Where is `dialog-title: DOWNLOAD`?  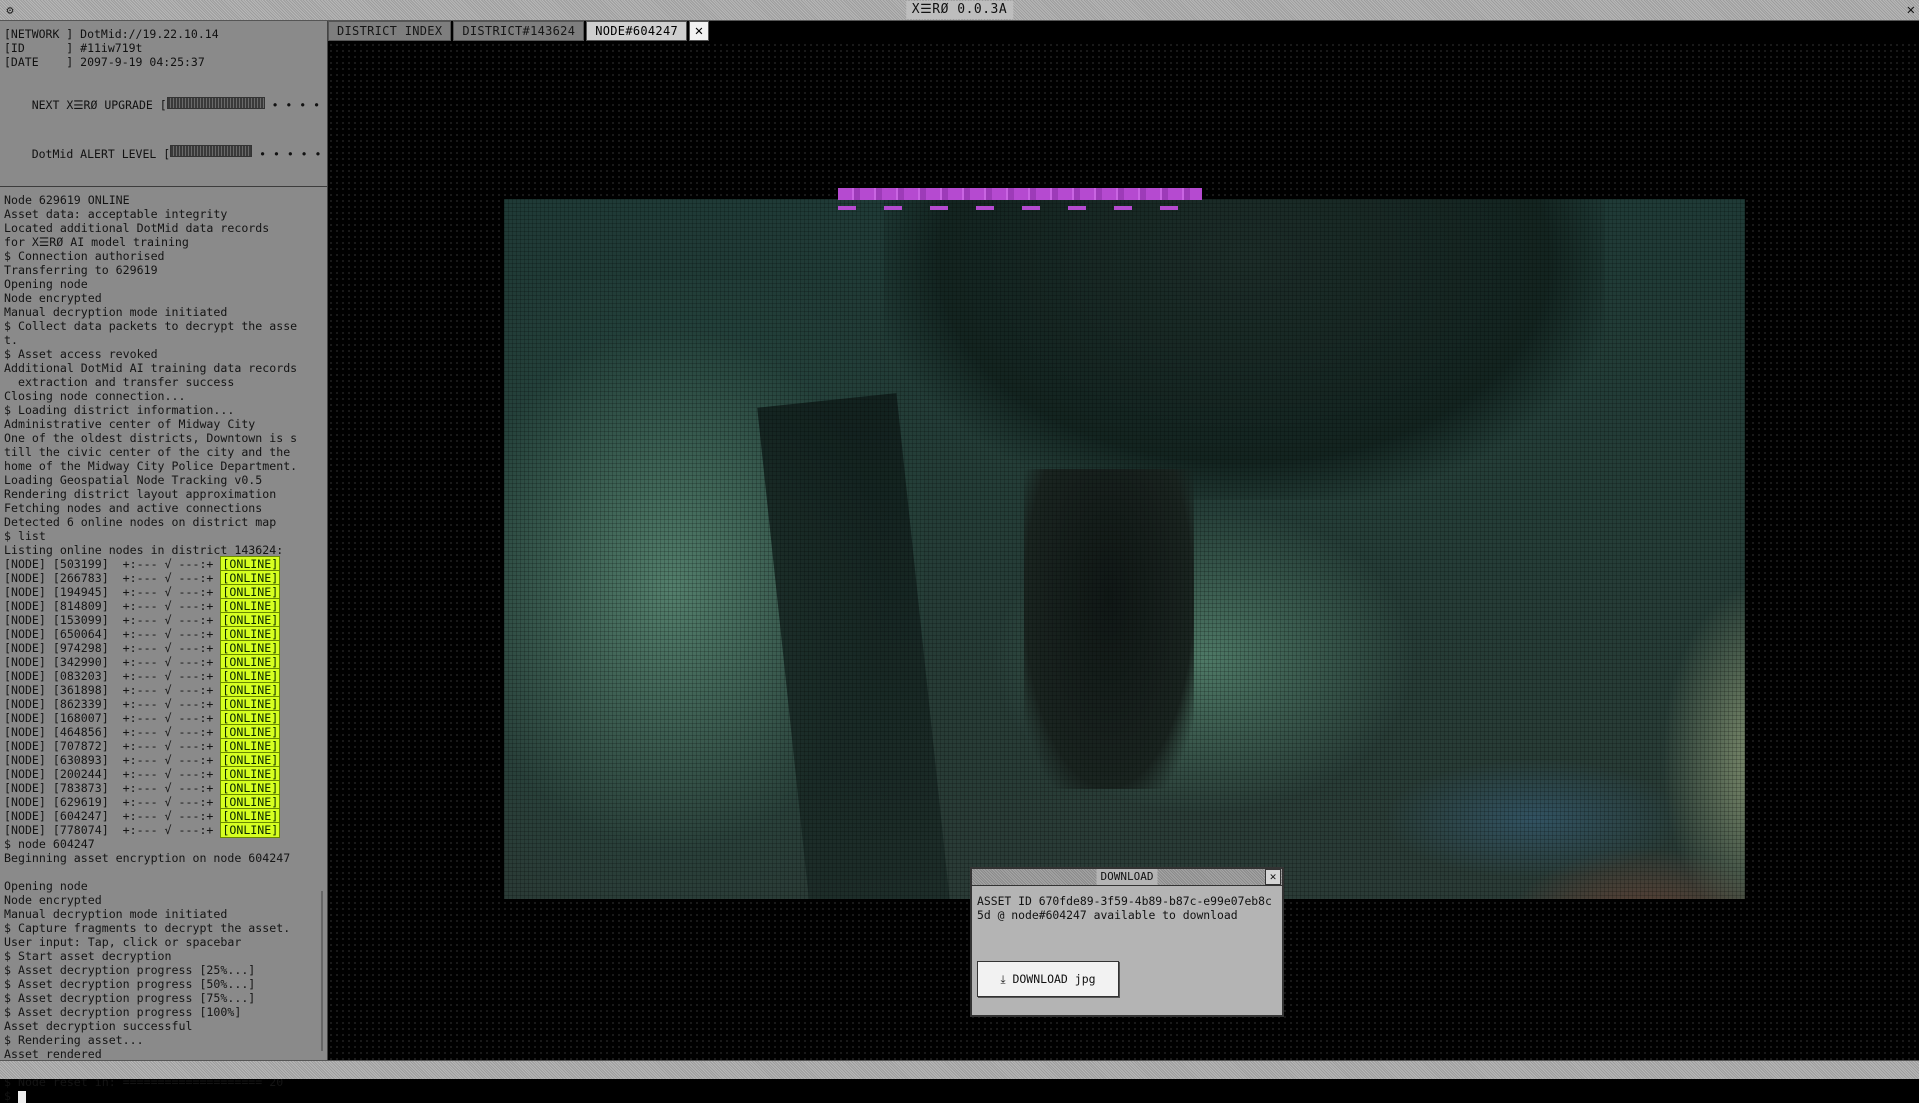
dialog-title: DOWNLOAD is located at coordinates (1127, 877).